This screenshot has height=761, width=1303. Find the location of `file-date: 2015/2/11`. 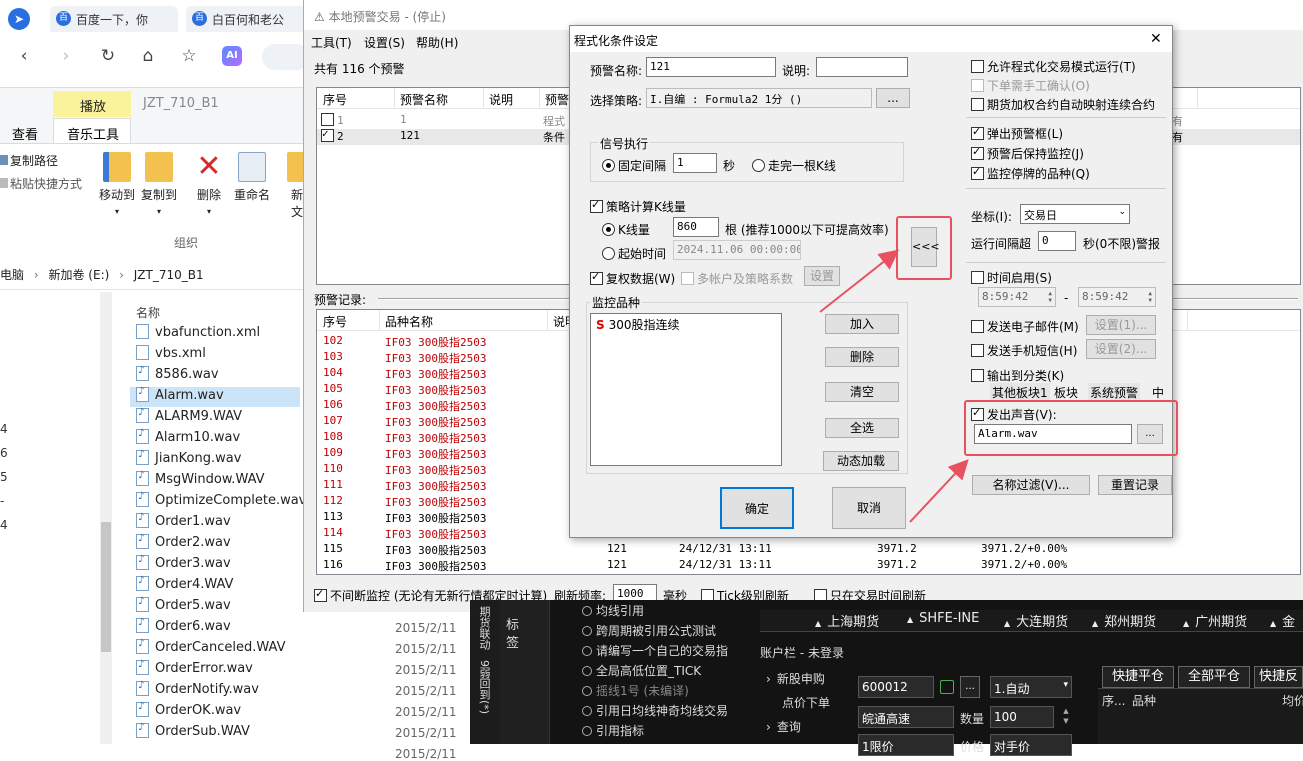

file-date: 2015/2/11 is located at coordinates (426, 754).